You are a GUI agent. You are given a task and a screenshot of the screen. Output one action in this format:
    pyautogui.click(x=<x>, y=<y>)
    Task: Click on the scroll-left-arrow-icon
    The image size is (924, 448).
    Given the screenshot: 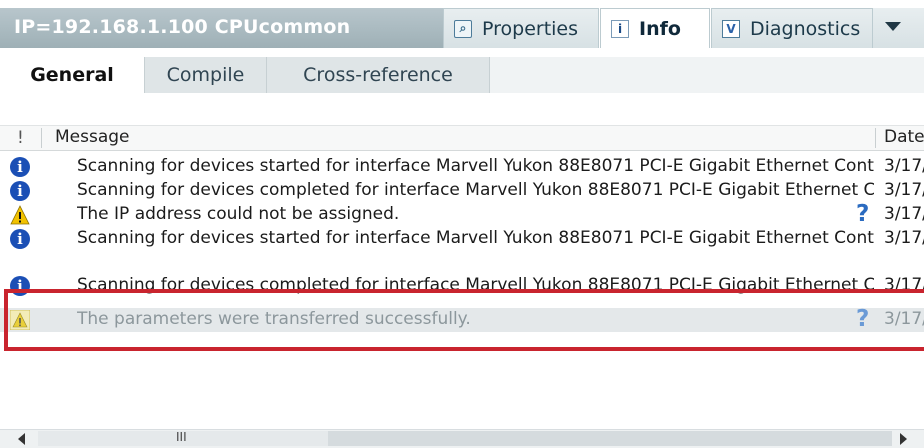 What is the action you would take?
    pyautogui.click(x=21, y=439)
    